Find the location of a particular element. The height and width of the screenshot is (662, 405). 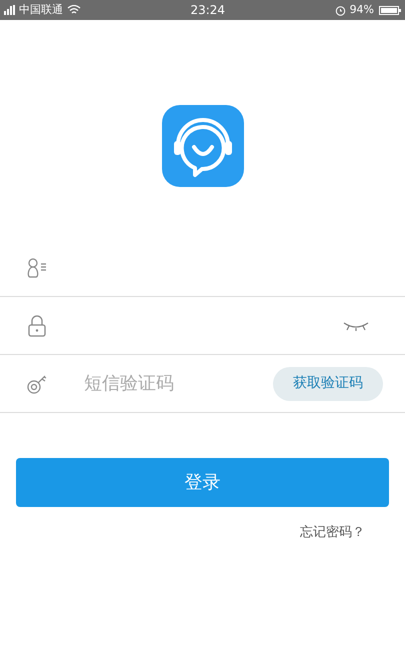

lock-icon is located at coordinates (37, 325).